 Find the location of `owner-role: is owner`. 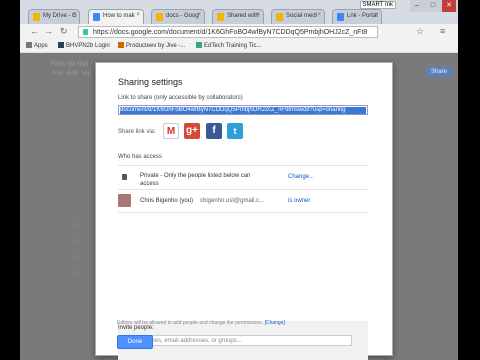

owner-role: is owner is located at coordinates (299, 201).